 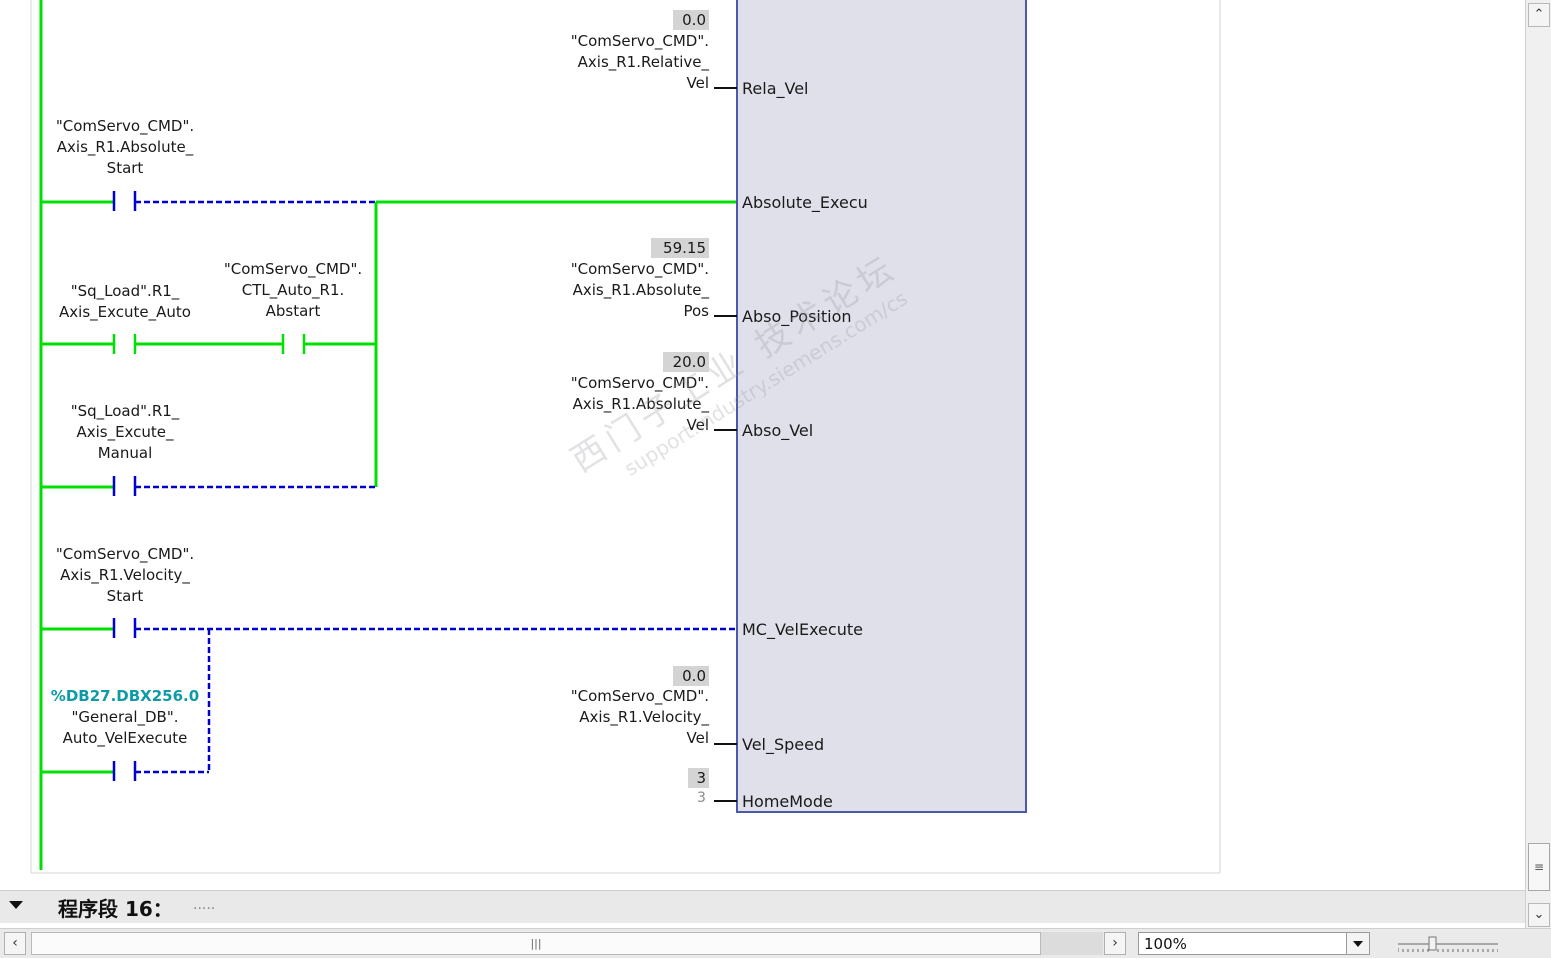 I want to click on chevron-right-icon: ›, so click(x=1115, y=943).